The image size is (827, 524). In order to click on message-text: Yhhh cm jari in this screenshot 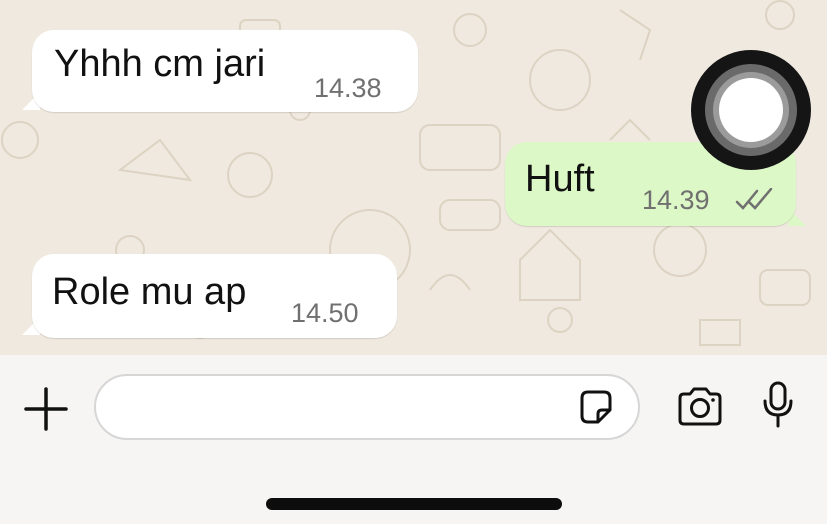, I will do `click(160, 64)`.